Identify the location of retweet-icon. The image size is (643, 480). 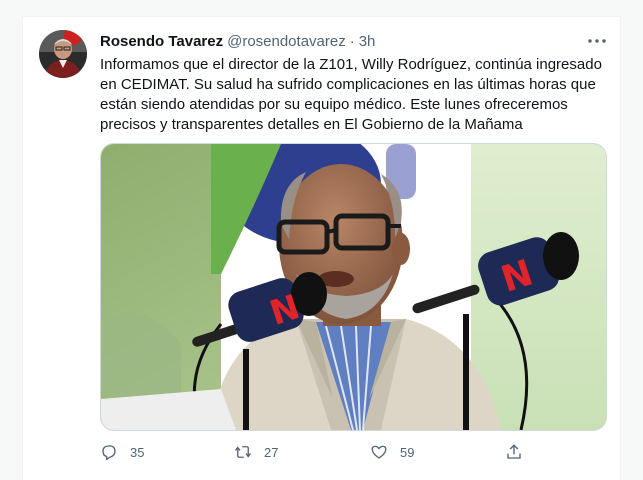
(243, 452).